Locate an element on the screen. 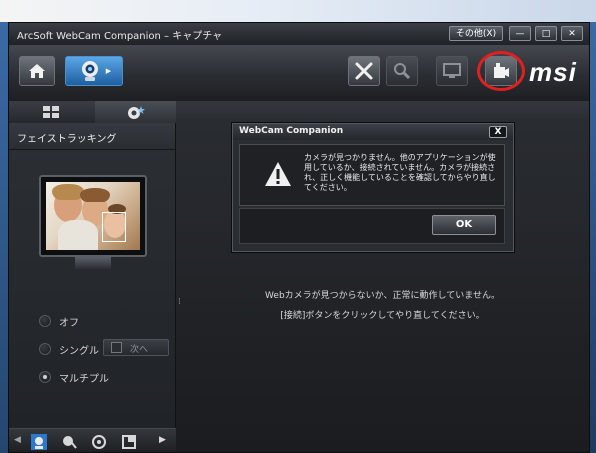 The height and width of the screenshot is (453, 596). capture-mode-button: ▶ is located at coordinates (94, 71).